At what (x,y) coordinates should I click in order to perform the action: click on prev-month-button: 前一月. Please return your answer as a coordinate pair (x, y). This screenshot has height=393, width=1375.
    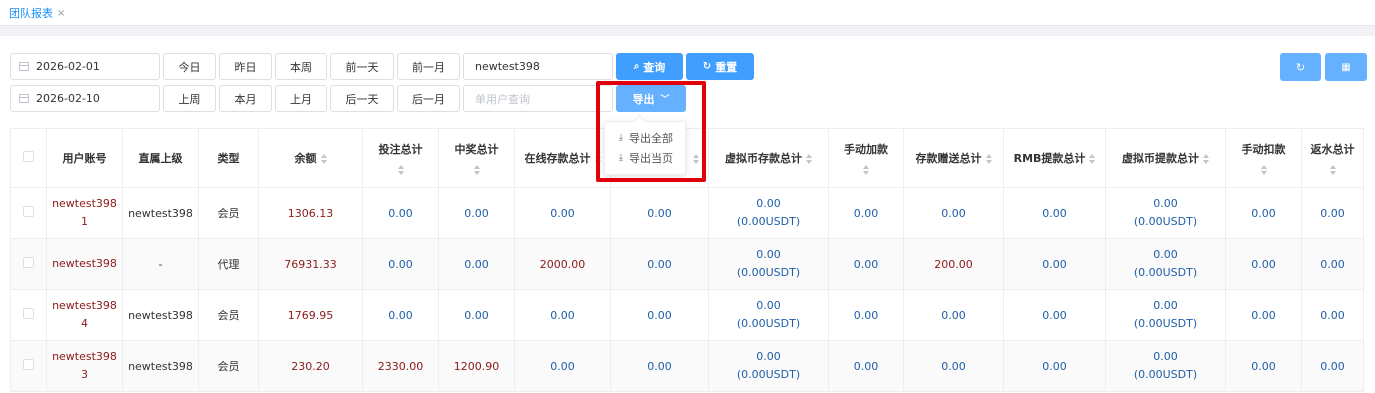
    Looking at the image, I should click on (428, 66).